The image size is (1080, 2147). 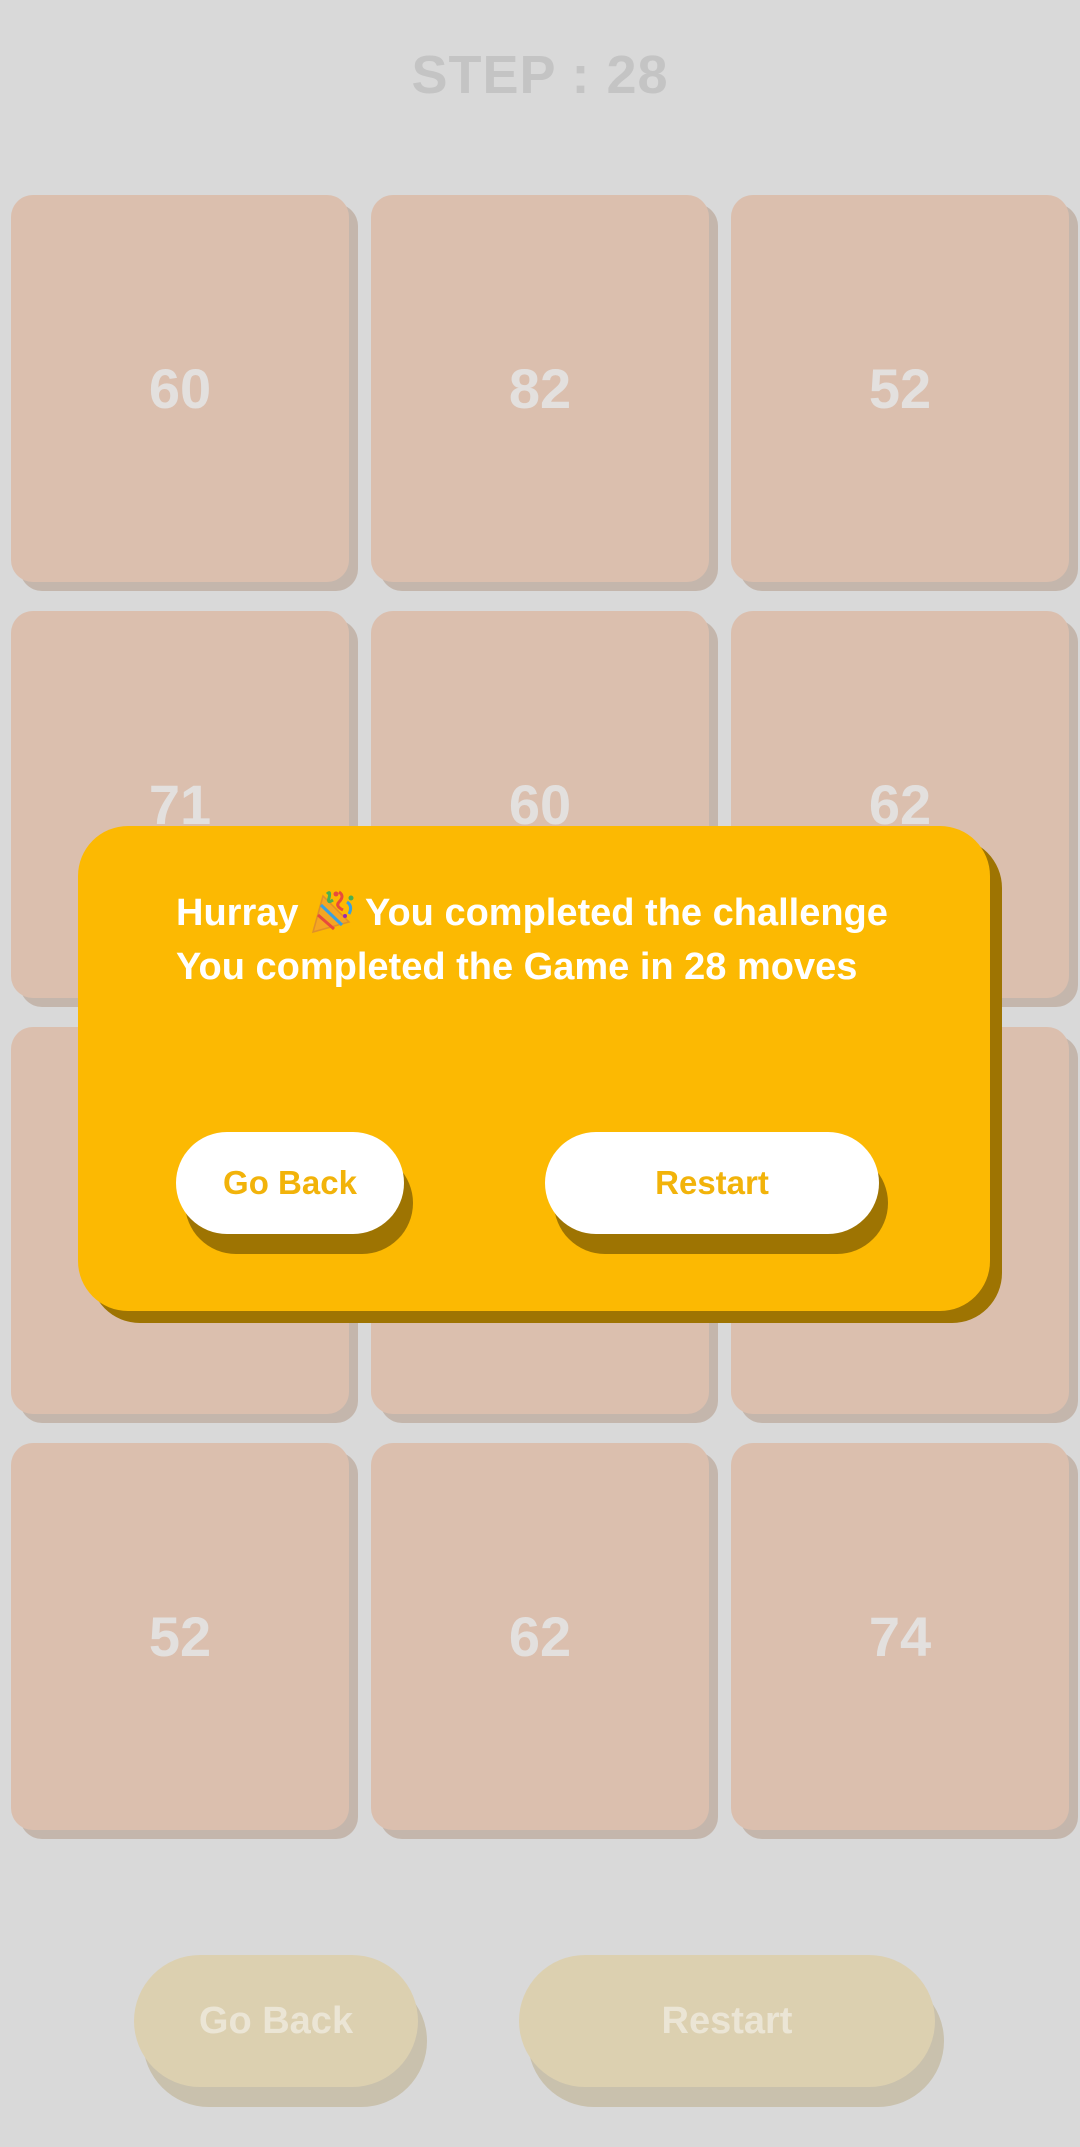 What do you see at coordinates (276, 2021) in the screenshot?
I see `go-back-button: Go Back` at bounding box center [276, 2021].